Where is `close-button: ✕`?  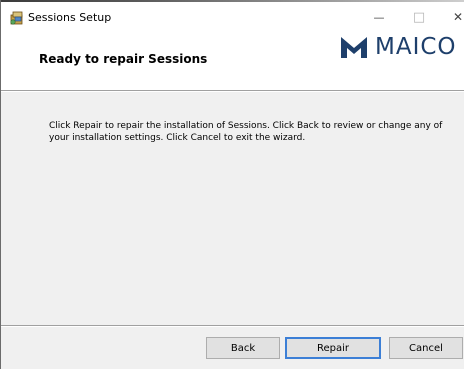
close-button: ✕ is located at coordinates (451, 17).